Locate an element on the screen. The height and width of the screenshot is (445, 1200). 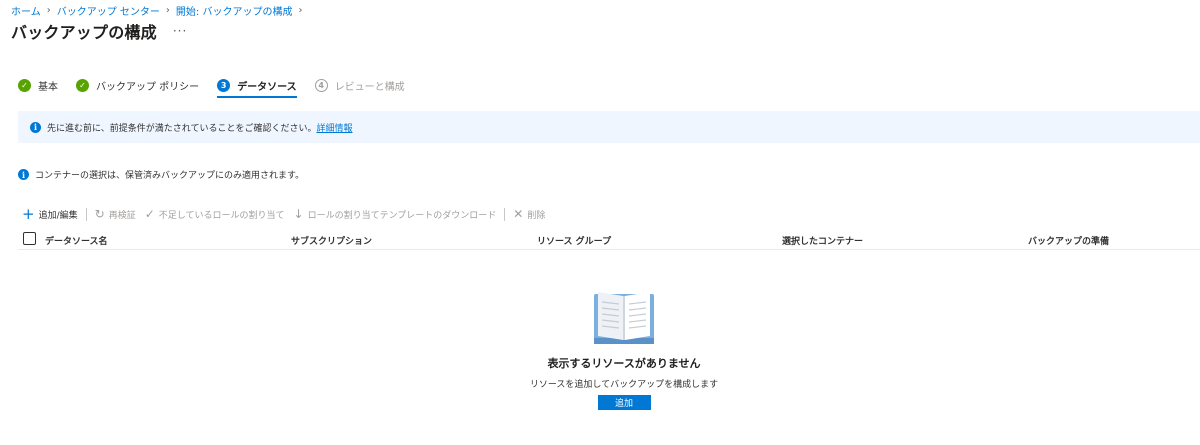
add-button: 追加 is located at coordinates (624, 402).